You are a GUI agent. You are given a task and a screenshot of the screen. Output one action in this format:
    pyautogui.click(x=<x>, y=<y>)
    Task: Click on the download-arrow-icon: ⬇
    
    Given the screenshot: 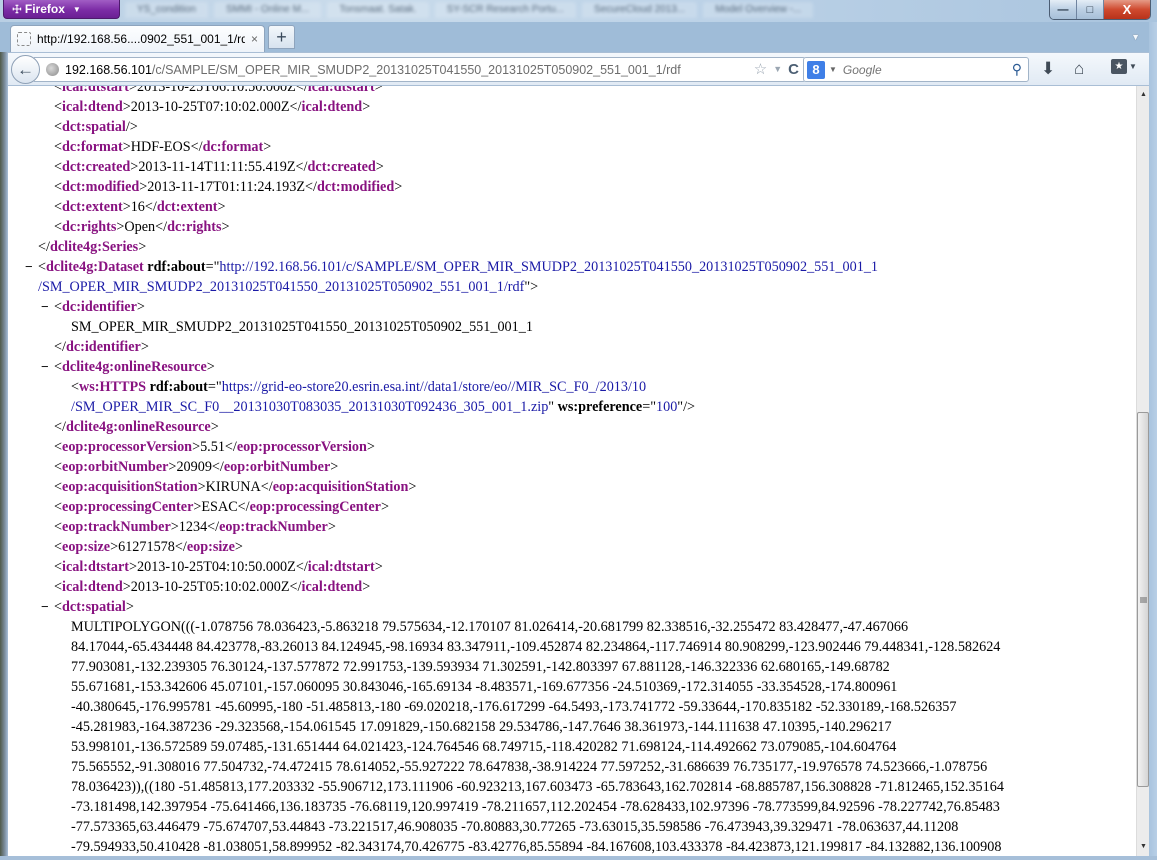 What is the action you would take?
    pyautogui.click(x=1048, y=68)
    